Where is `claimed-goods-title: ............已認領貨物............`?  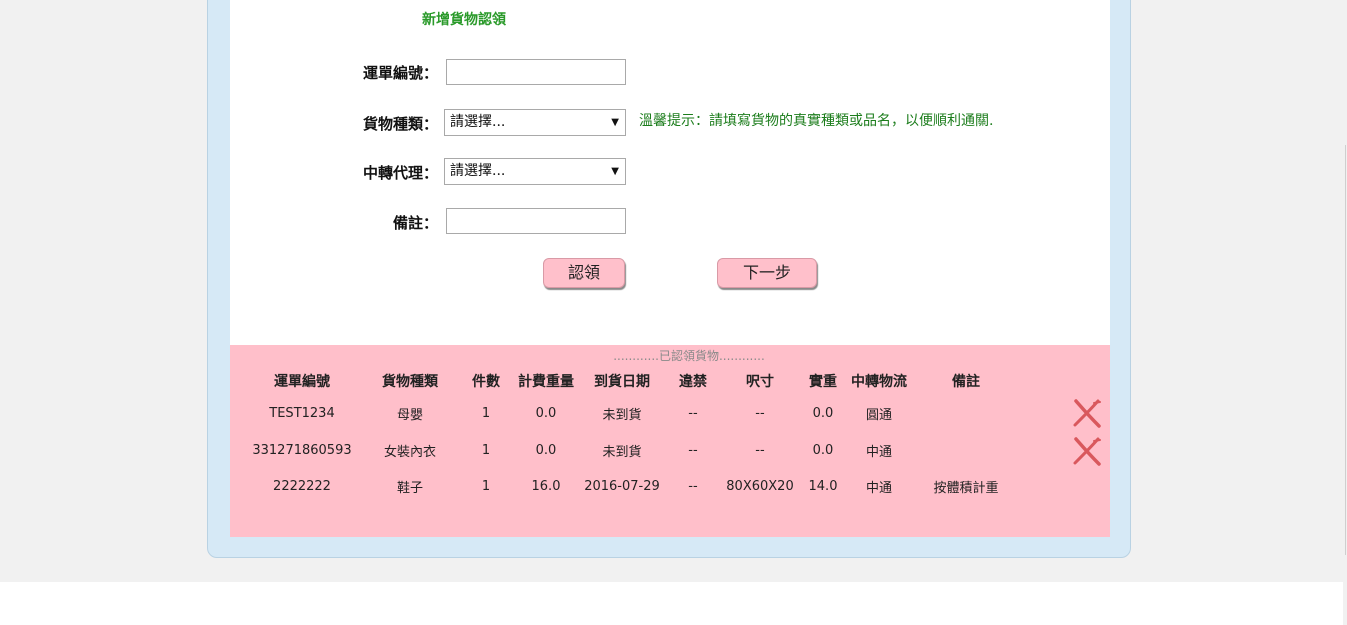
claimed-goods-title: ............已認領貨物............ is located at coordinates (689, 356).